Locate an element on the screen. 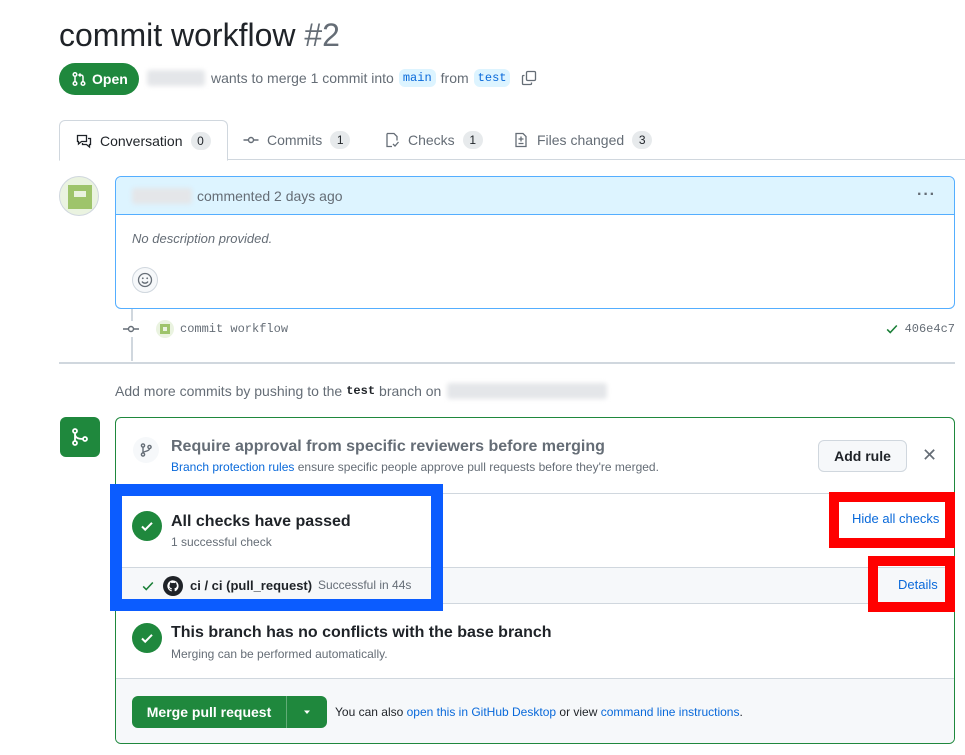 This screenshot has height=755, width=965. tab-conversation: Conversation 0 is located at coordinates (143, 140).